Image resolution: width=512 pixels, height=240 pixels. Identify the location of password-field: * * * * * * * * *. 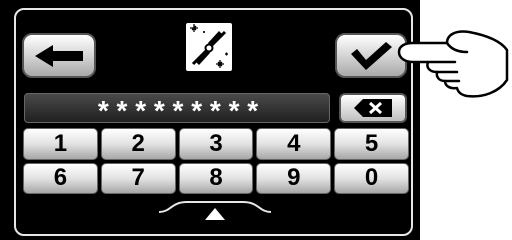
(177, 109).